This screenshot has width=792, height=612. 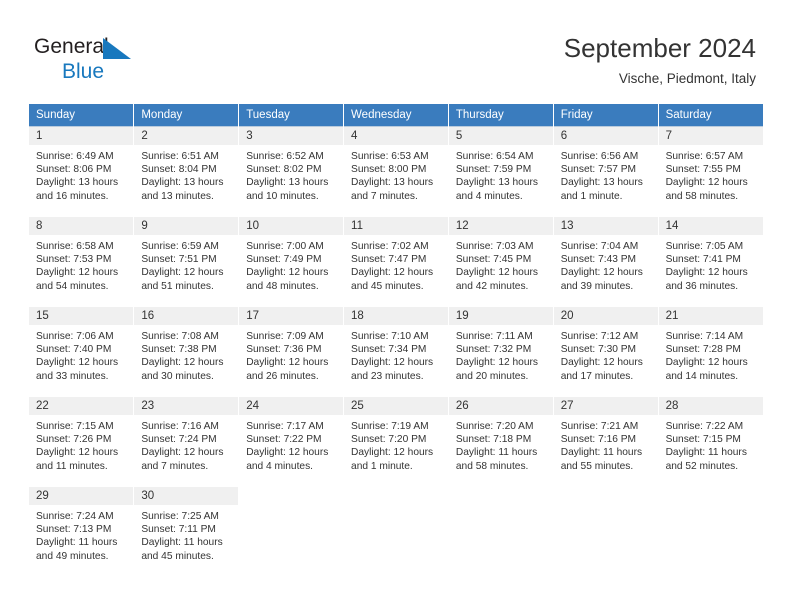 I want to click on sunrise-time: Sunrise: 7:15 AM, so click(x=75, y=426).